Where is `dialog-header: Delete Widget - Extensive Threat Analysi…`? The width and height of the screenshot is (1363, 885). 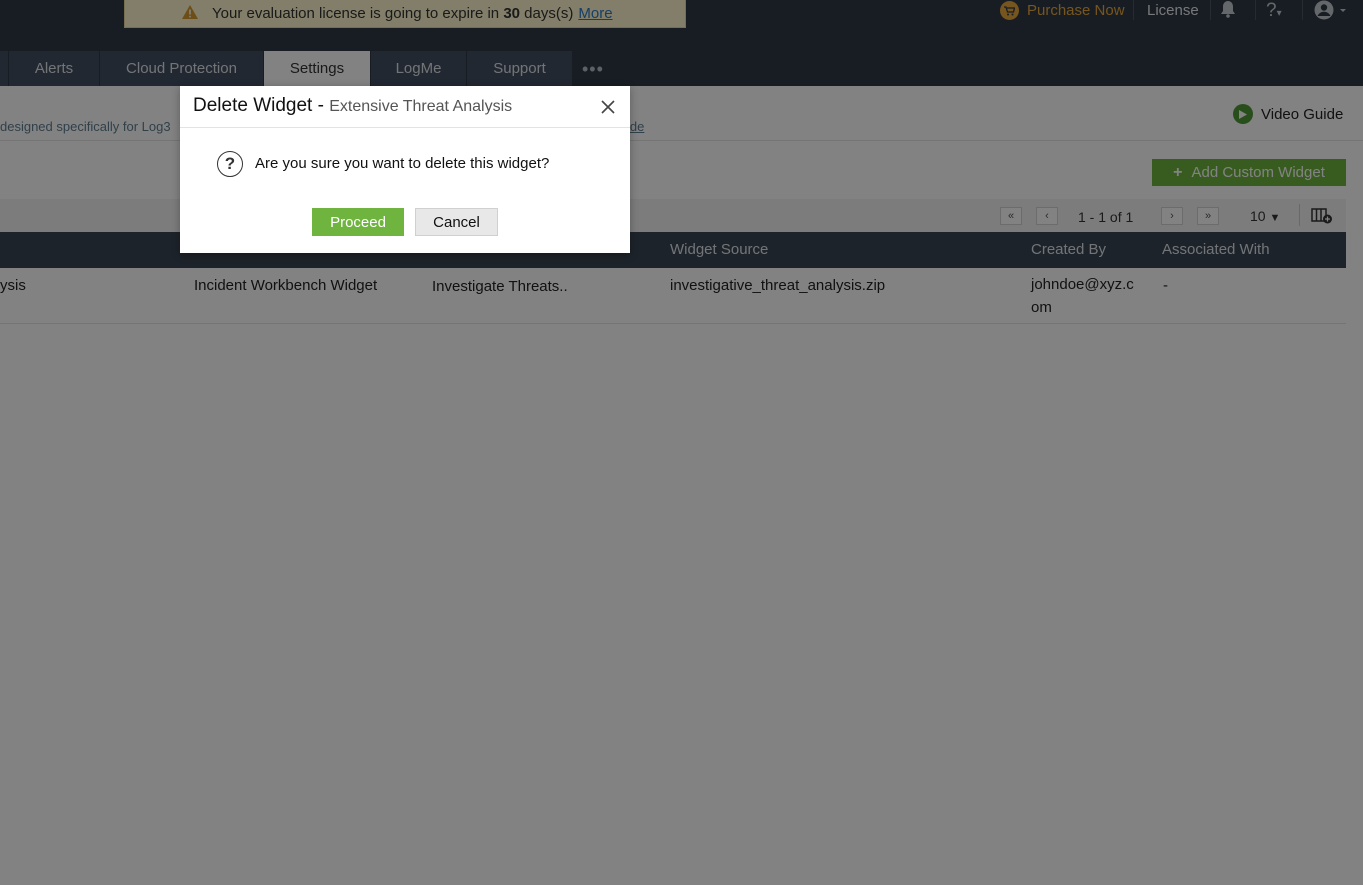 dialog-header: Delete Widget - Extensive Threat Analysi… is located at coordinates (405, 107).